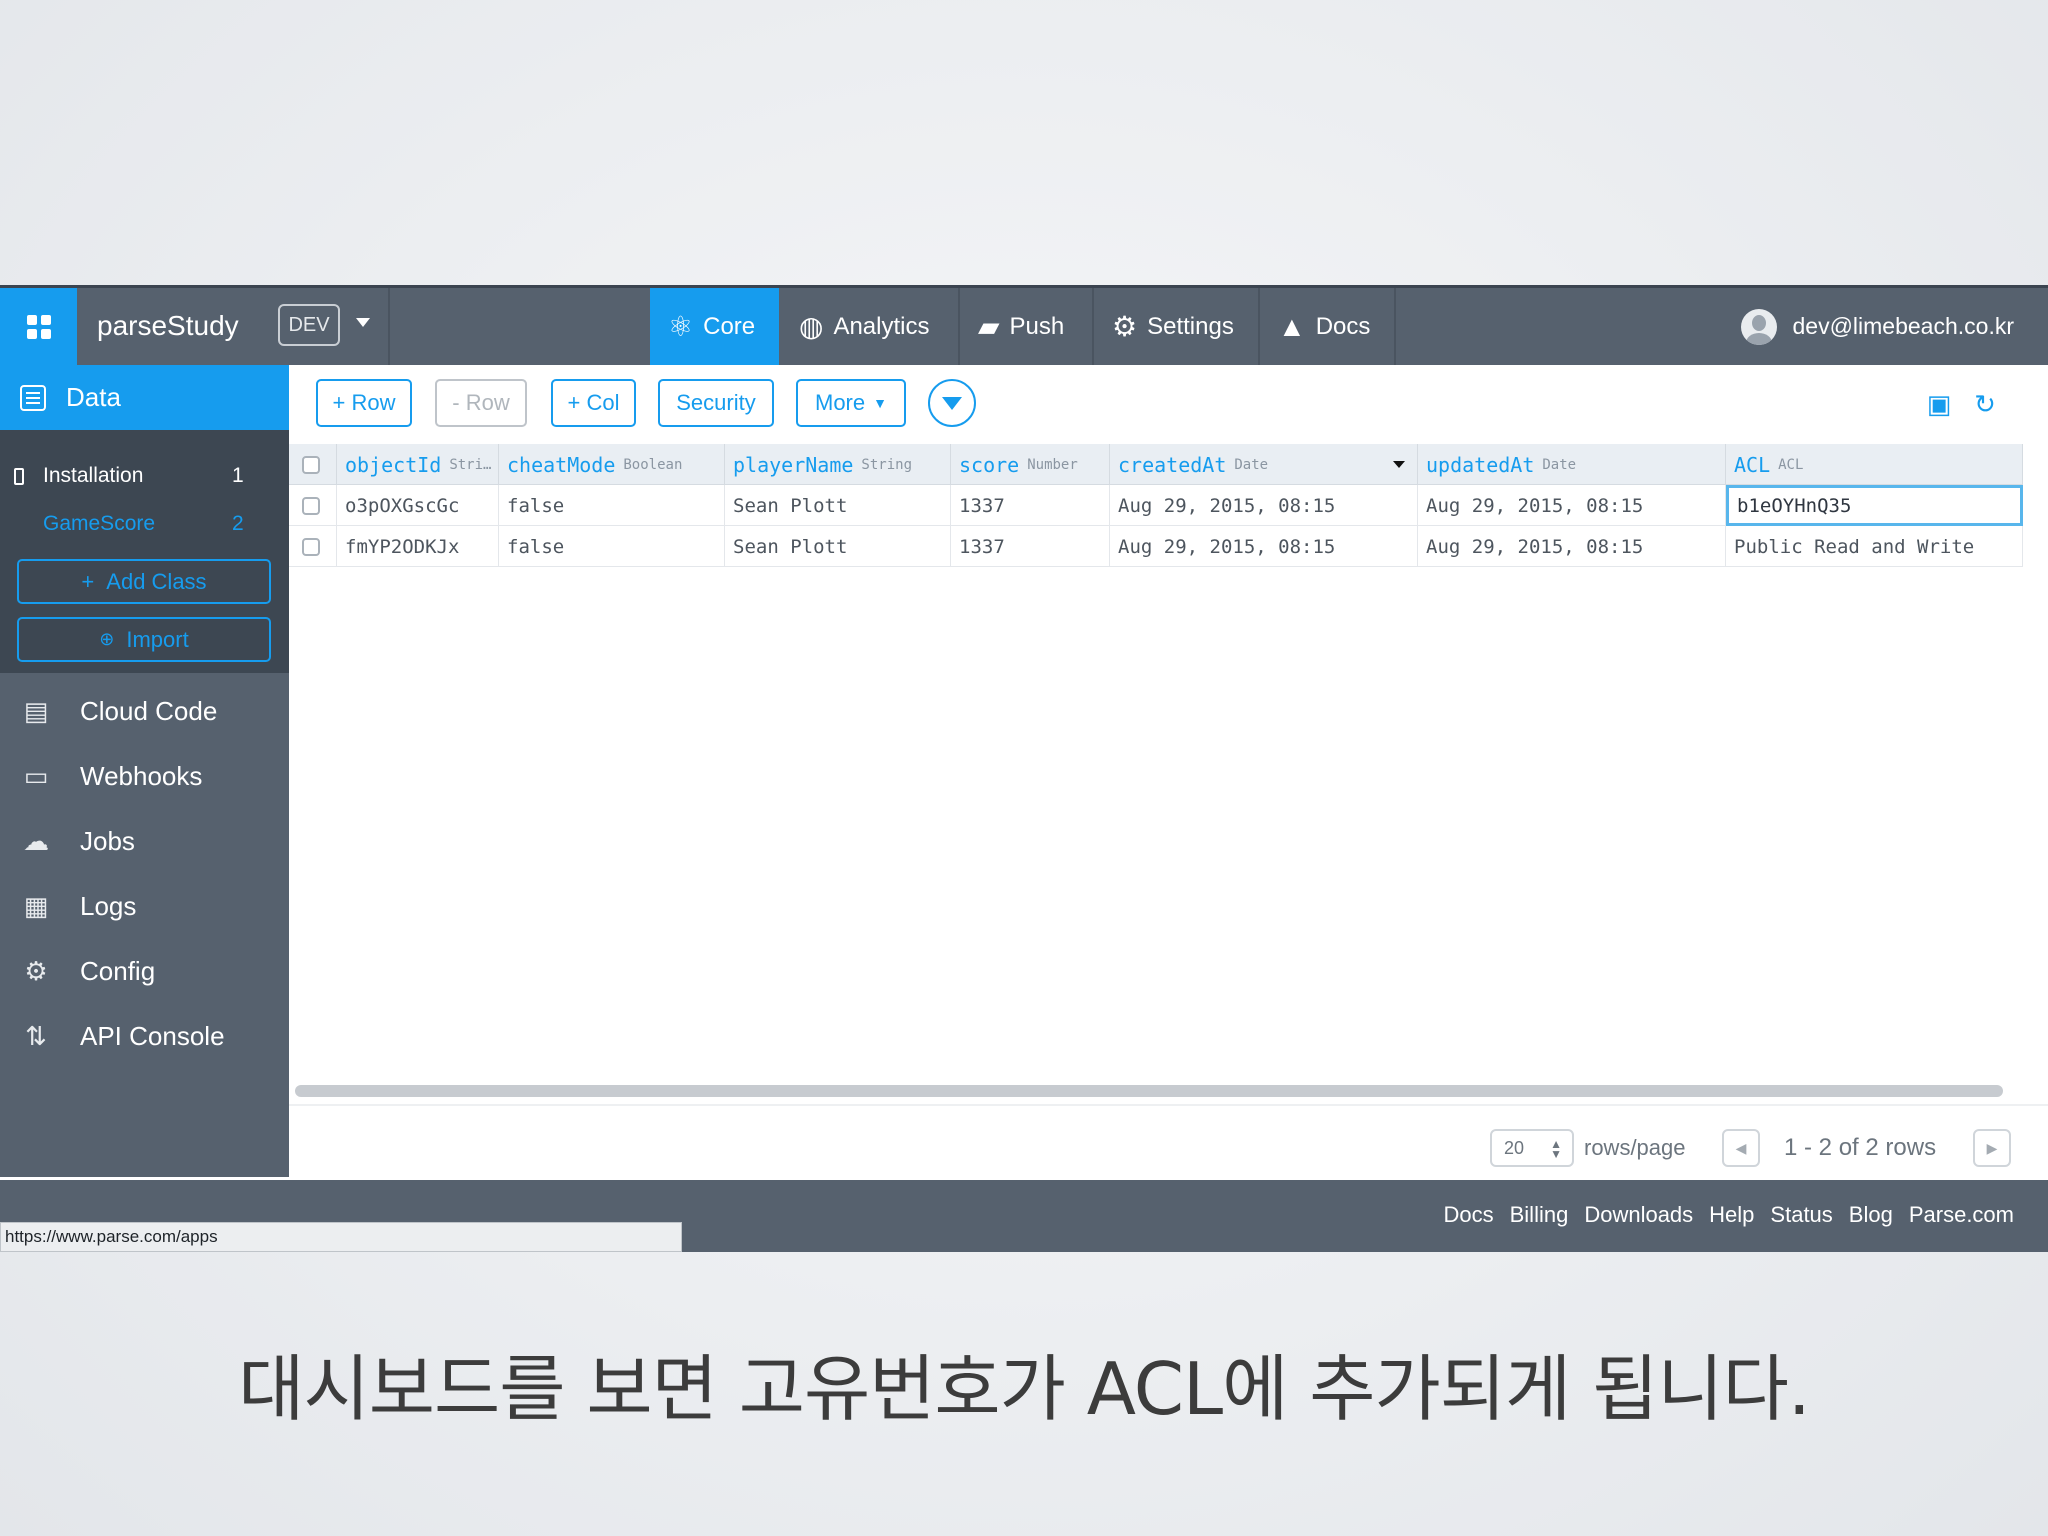  What do you see at coordinates (144, 841) in the screenshot?
I see `sidebar-item-jobs: ☁ Jobs` at bounding box center [144, 841].